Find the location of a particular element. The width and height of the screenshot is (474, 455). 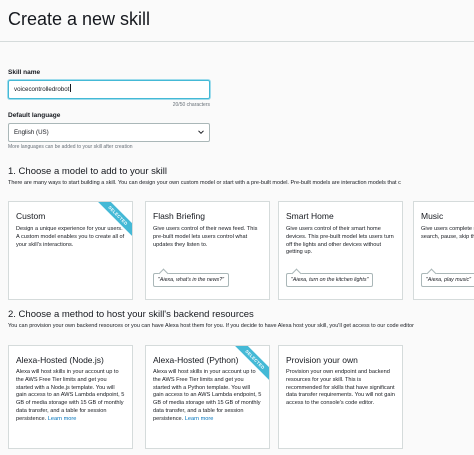

language-selected-value: English (US) is located at coordinates (31, 132).